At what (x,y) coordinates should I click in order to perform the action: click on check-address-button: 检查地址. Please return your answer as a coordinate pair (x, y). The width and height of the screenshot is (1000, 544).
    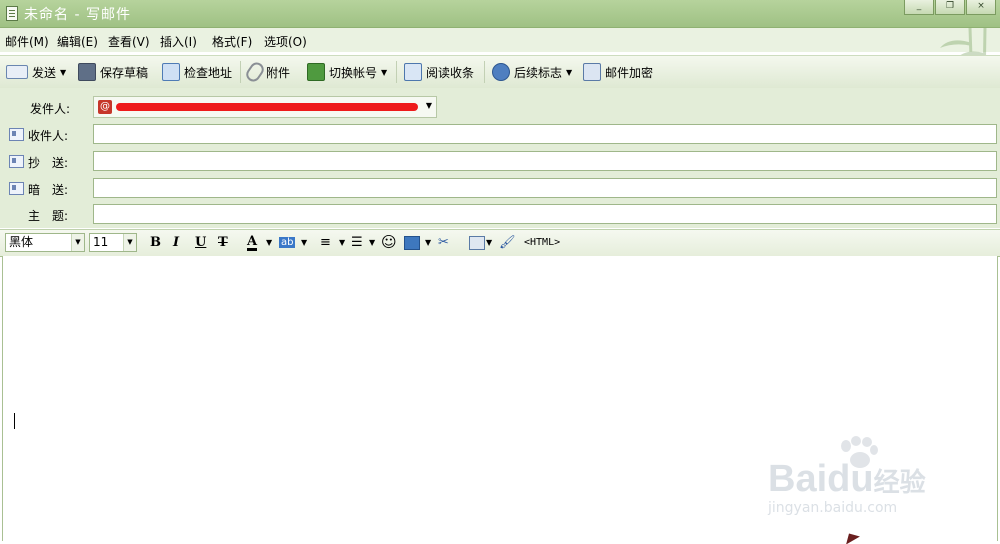
    Looking at the image, I should click on (197, 72).